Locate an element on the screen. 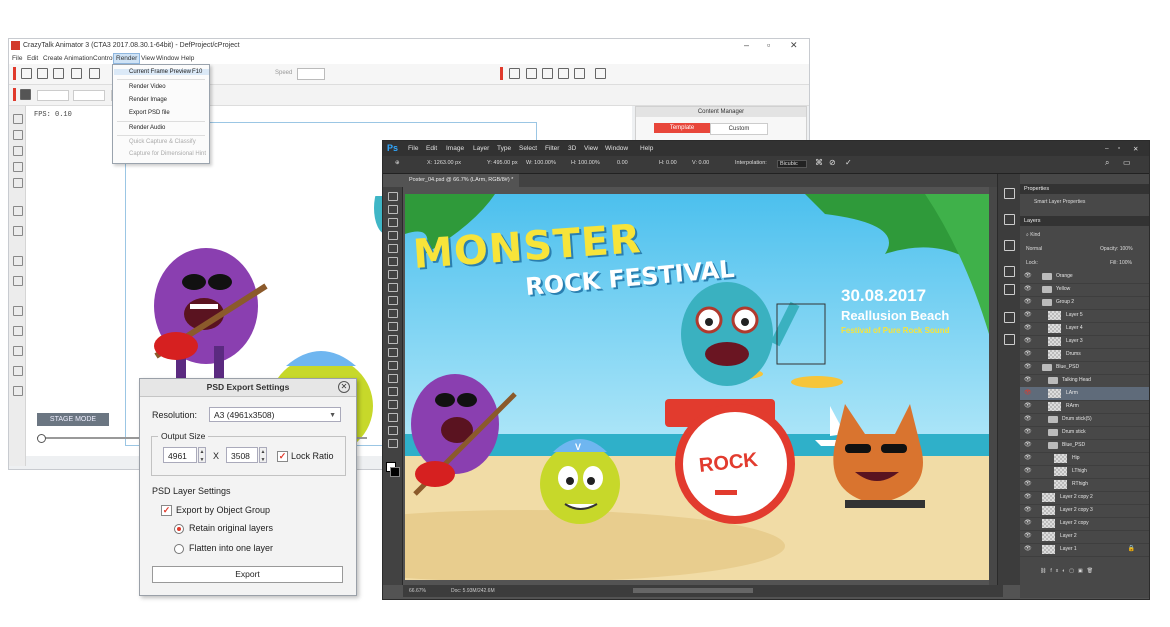  h-field: H: 100.00% is located at coordinates (585, 163).